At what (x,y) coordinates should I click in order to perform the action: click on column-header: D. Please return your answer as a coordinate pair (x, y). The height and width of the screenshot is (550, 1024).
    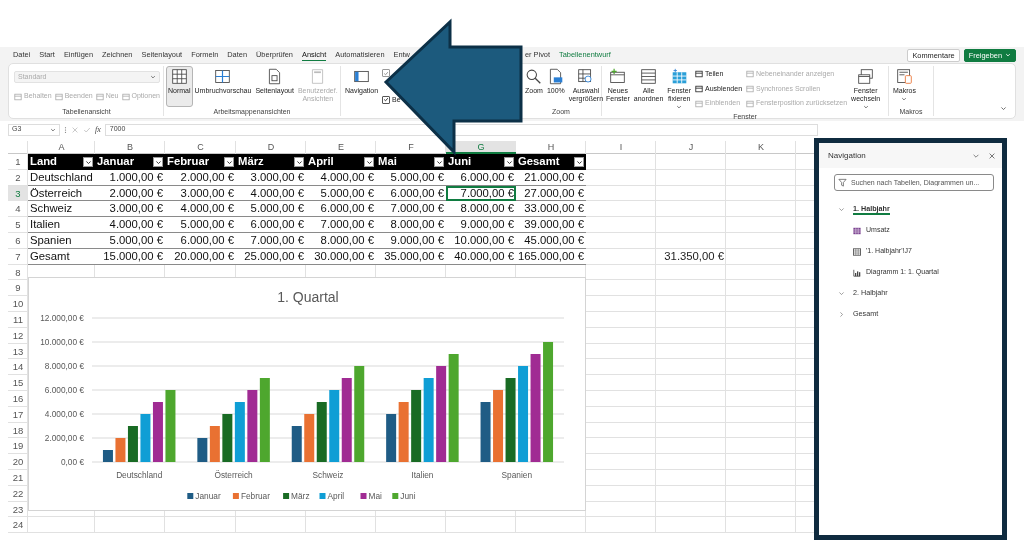
    Looking at the image, I should click on (271, 147).